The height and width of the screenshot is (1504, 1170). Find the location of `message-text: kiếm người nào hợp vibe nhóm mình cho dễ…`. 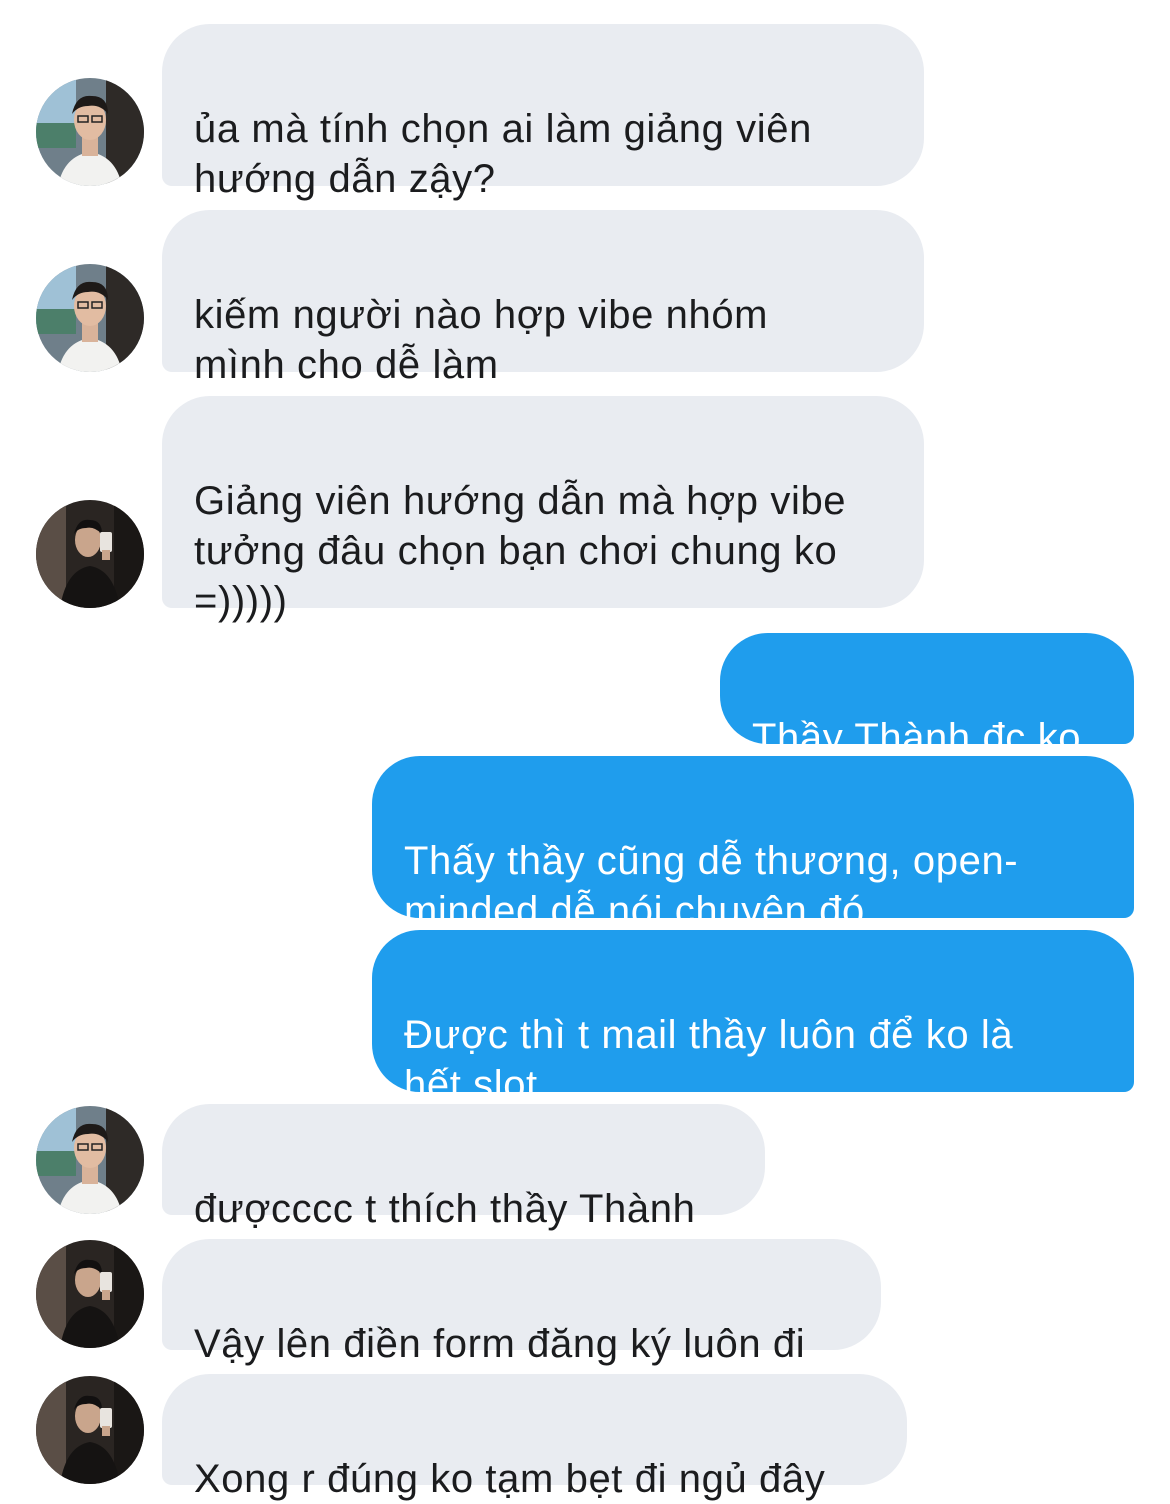

message-text: kiếm người nào hợp vibe nhóm mình cho dễ… is located at coordinates (481, 340).